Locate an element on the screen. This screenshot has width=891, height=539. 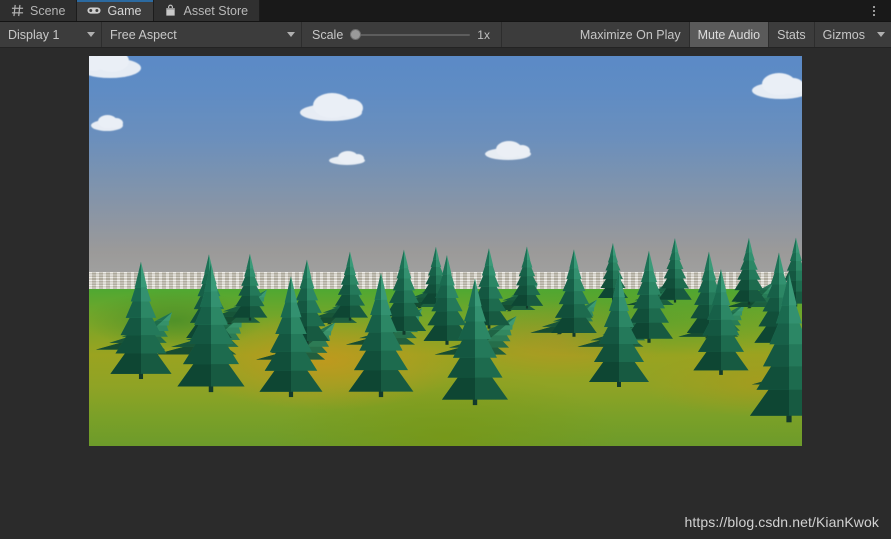
stats-label: Stats is located at coordinates (791, 34).